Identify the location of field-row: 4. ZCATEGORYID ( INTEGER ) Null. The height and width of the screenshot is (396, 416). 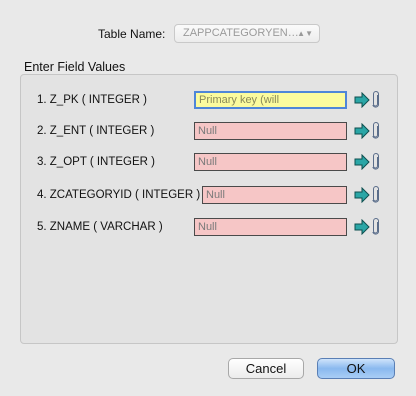
(208, 196).